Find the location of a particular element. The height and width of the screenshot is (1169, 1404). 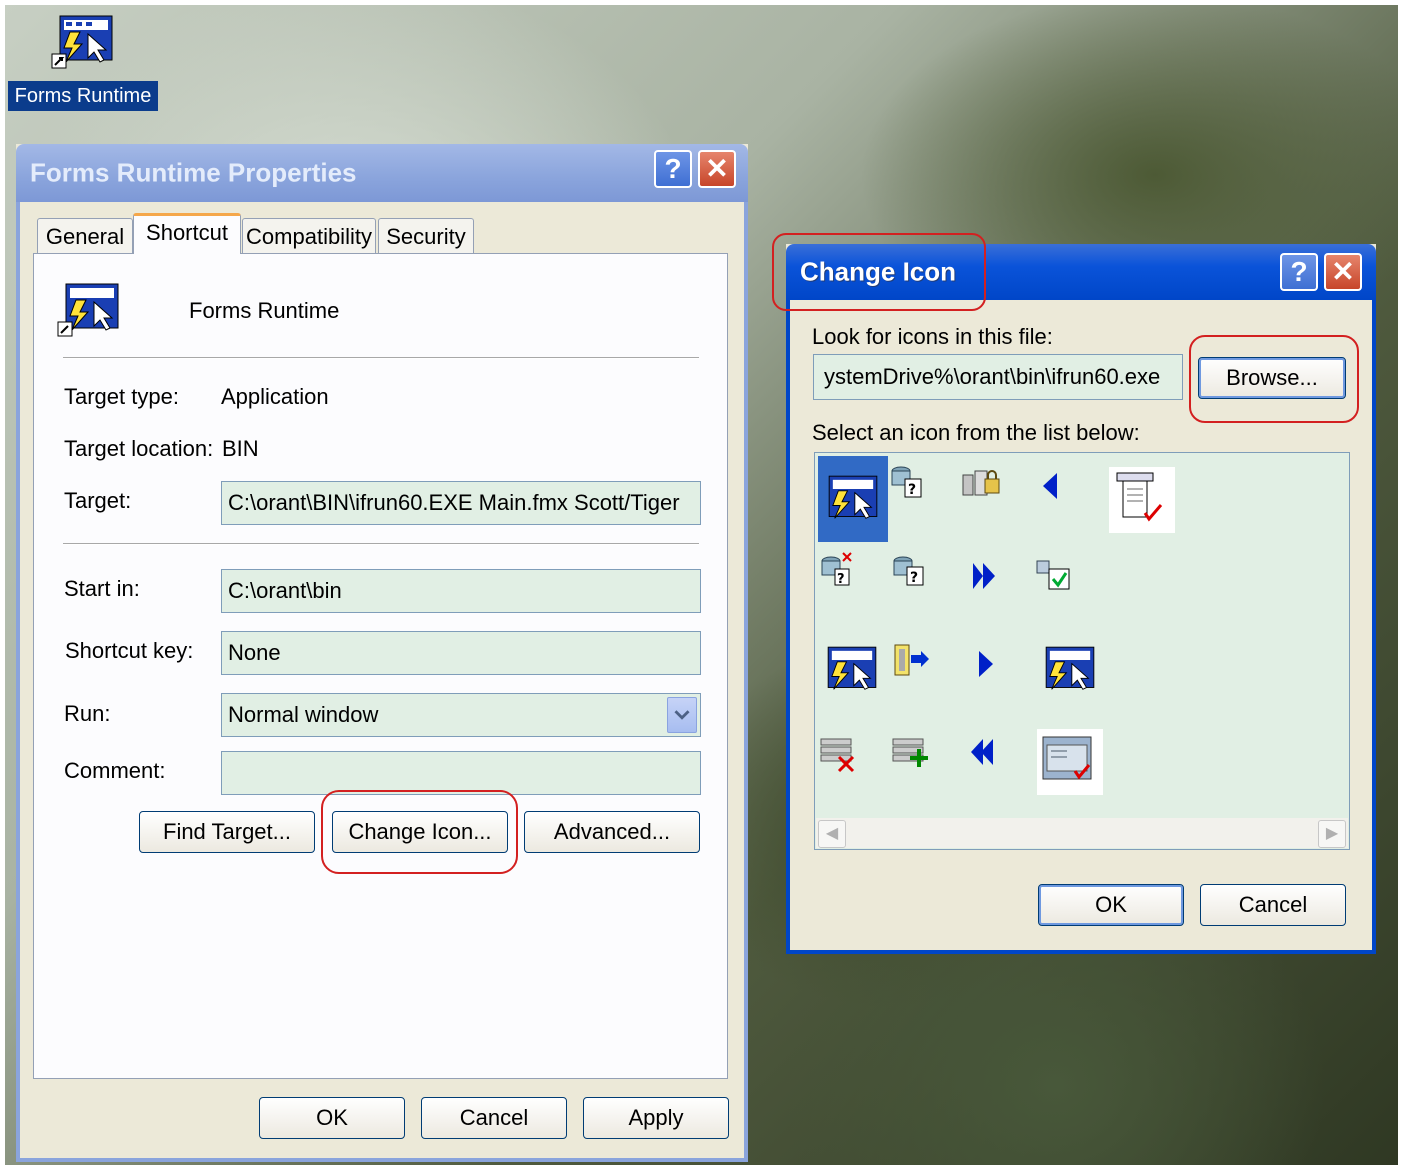

database-delete-icon: ? is located at coordinates (836, 569).